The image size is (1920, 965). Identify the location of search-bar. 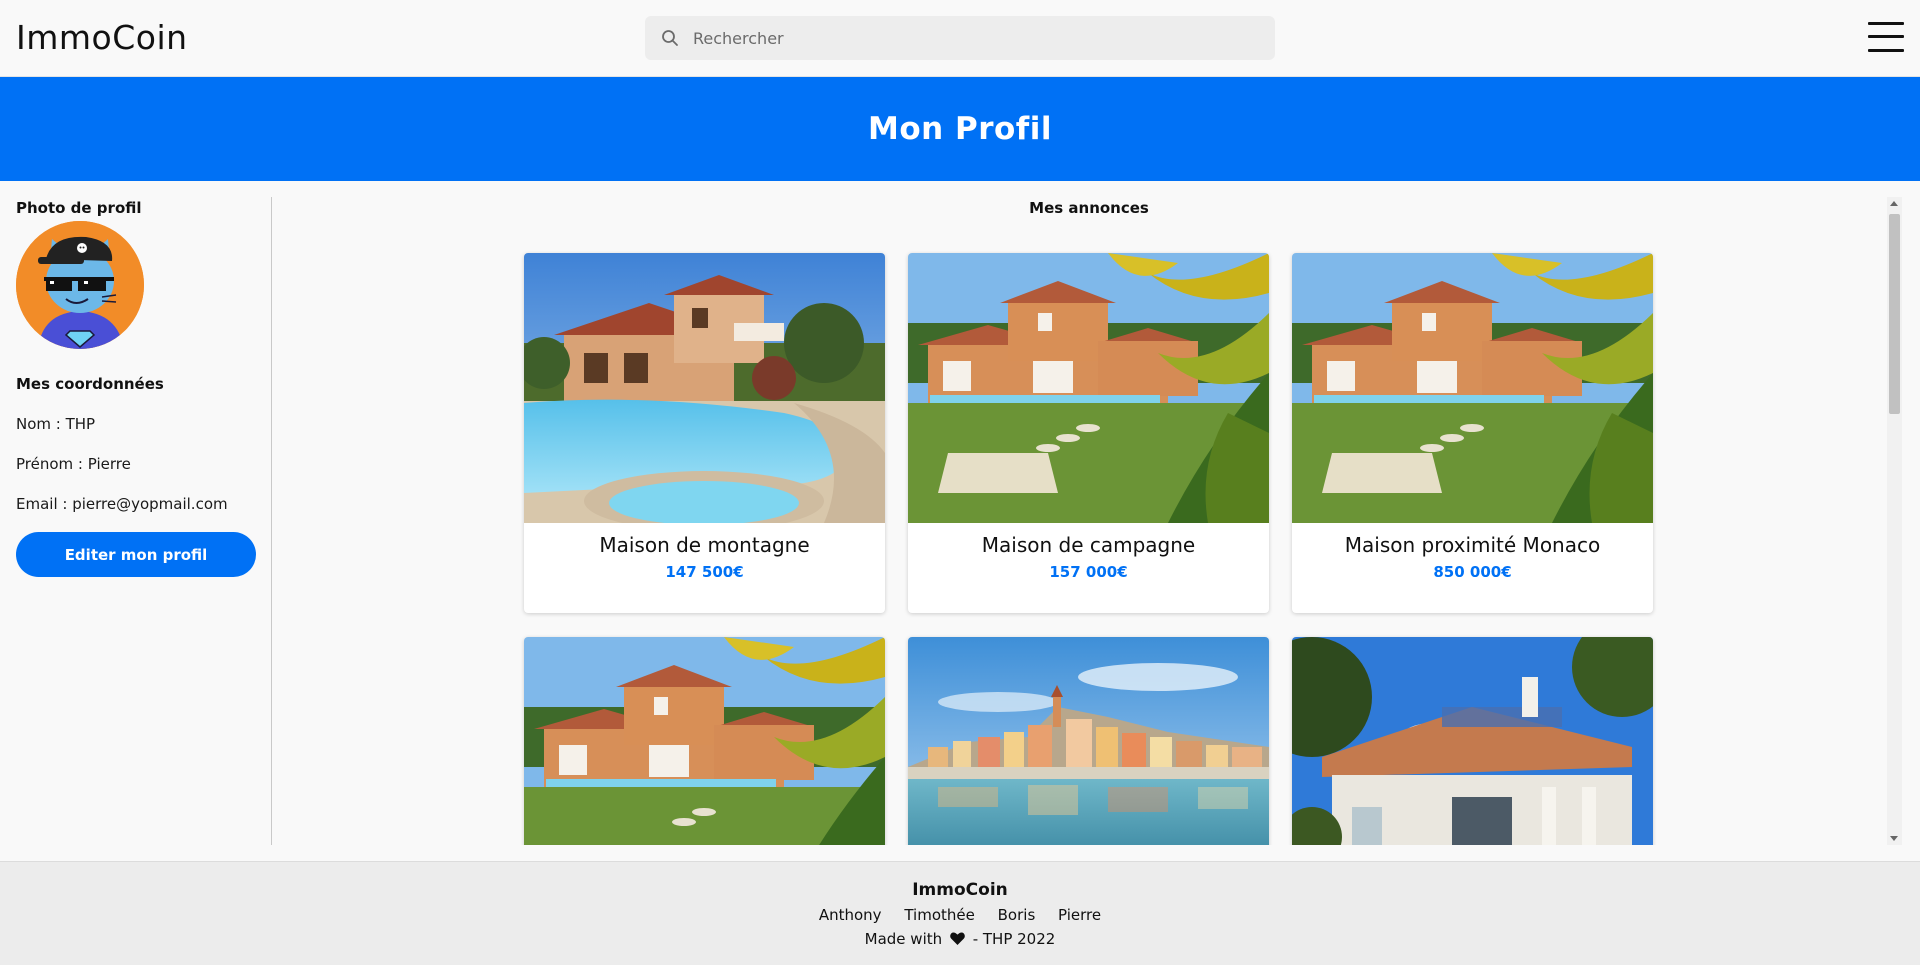
(960, 38).